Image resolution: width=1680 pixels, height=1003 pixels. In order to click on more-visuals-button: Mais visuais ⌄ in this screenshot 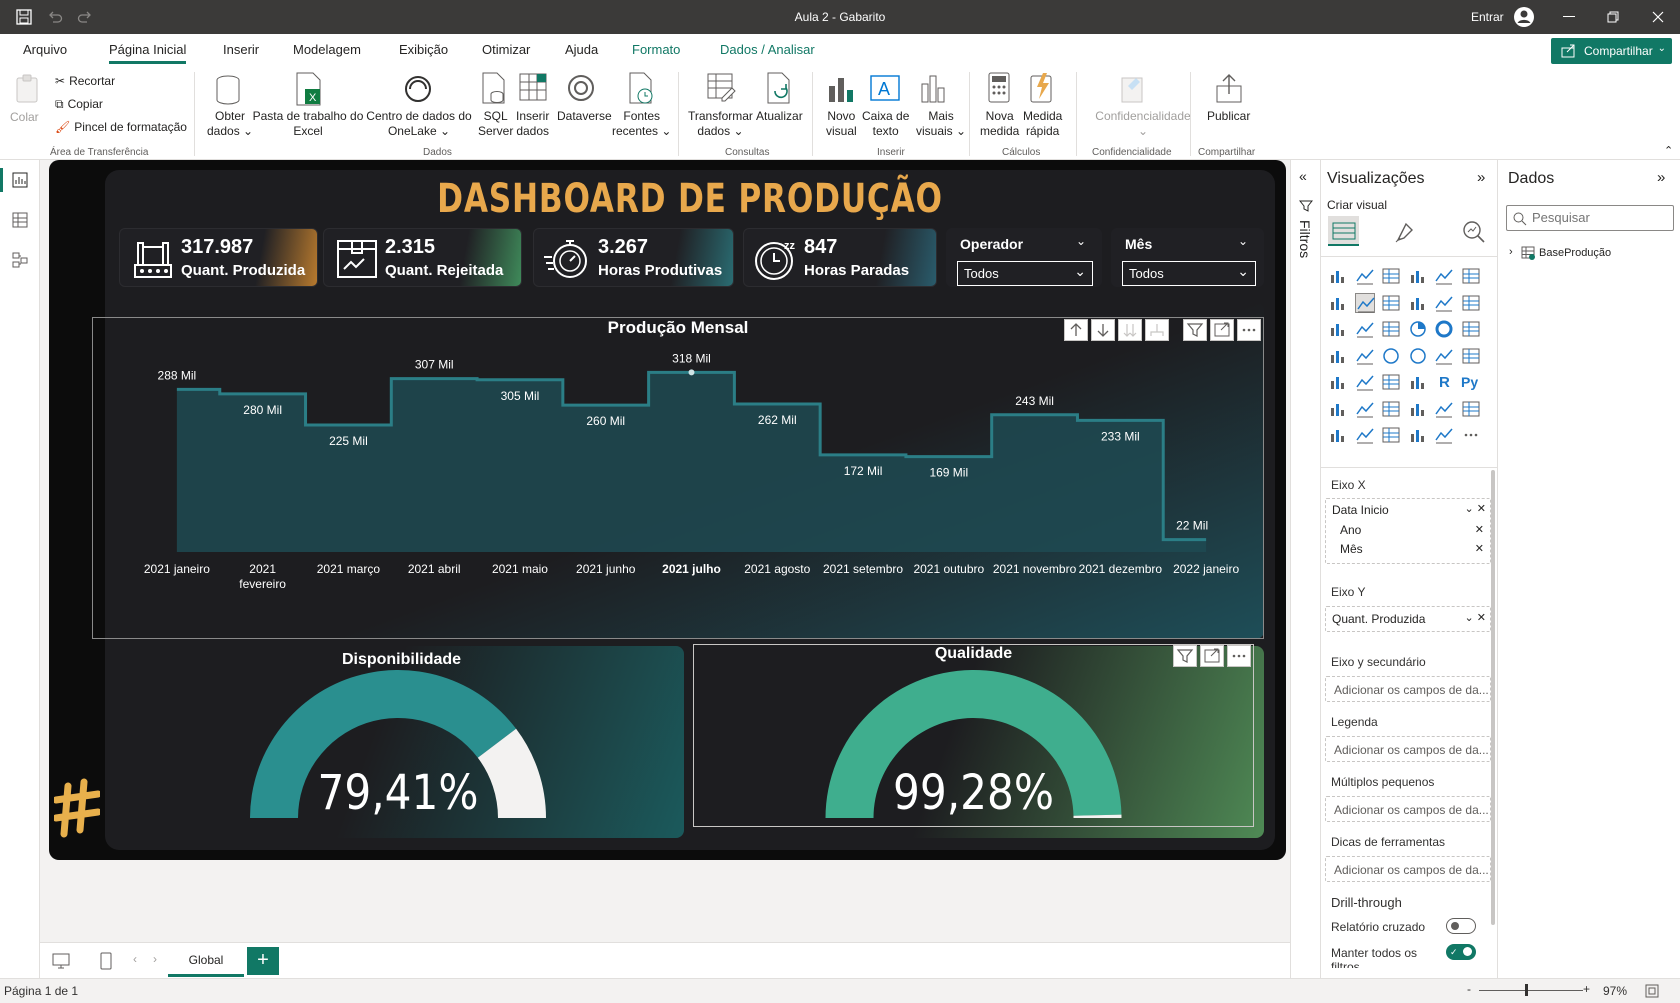, I will do `click(941, 124)`.